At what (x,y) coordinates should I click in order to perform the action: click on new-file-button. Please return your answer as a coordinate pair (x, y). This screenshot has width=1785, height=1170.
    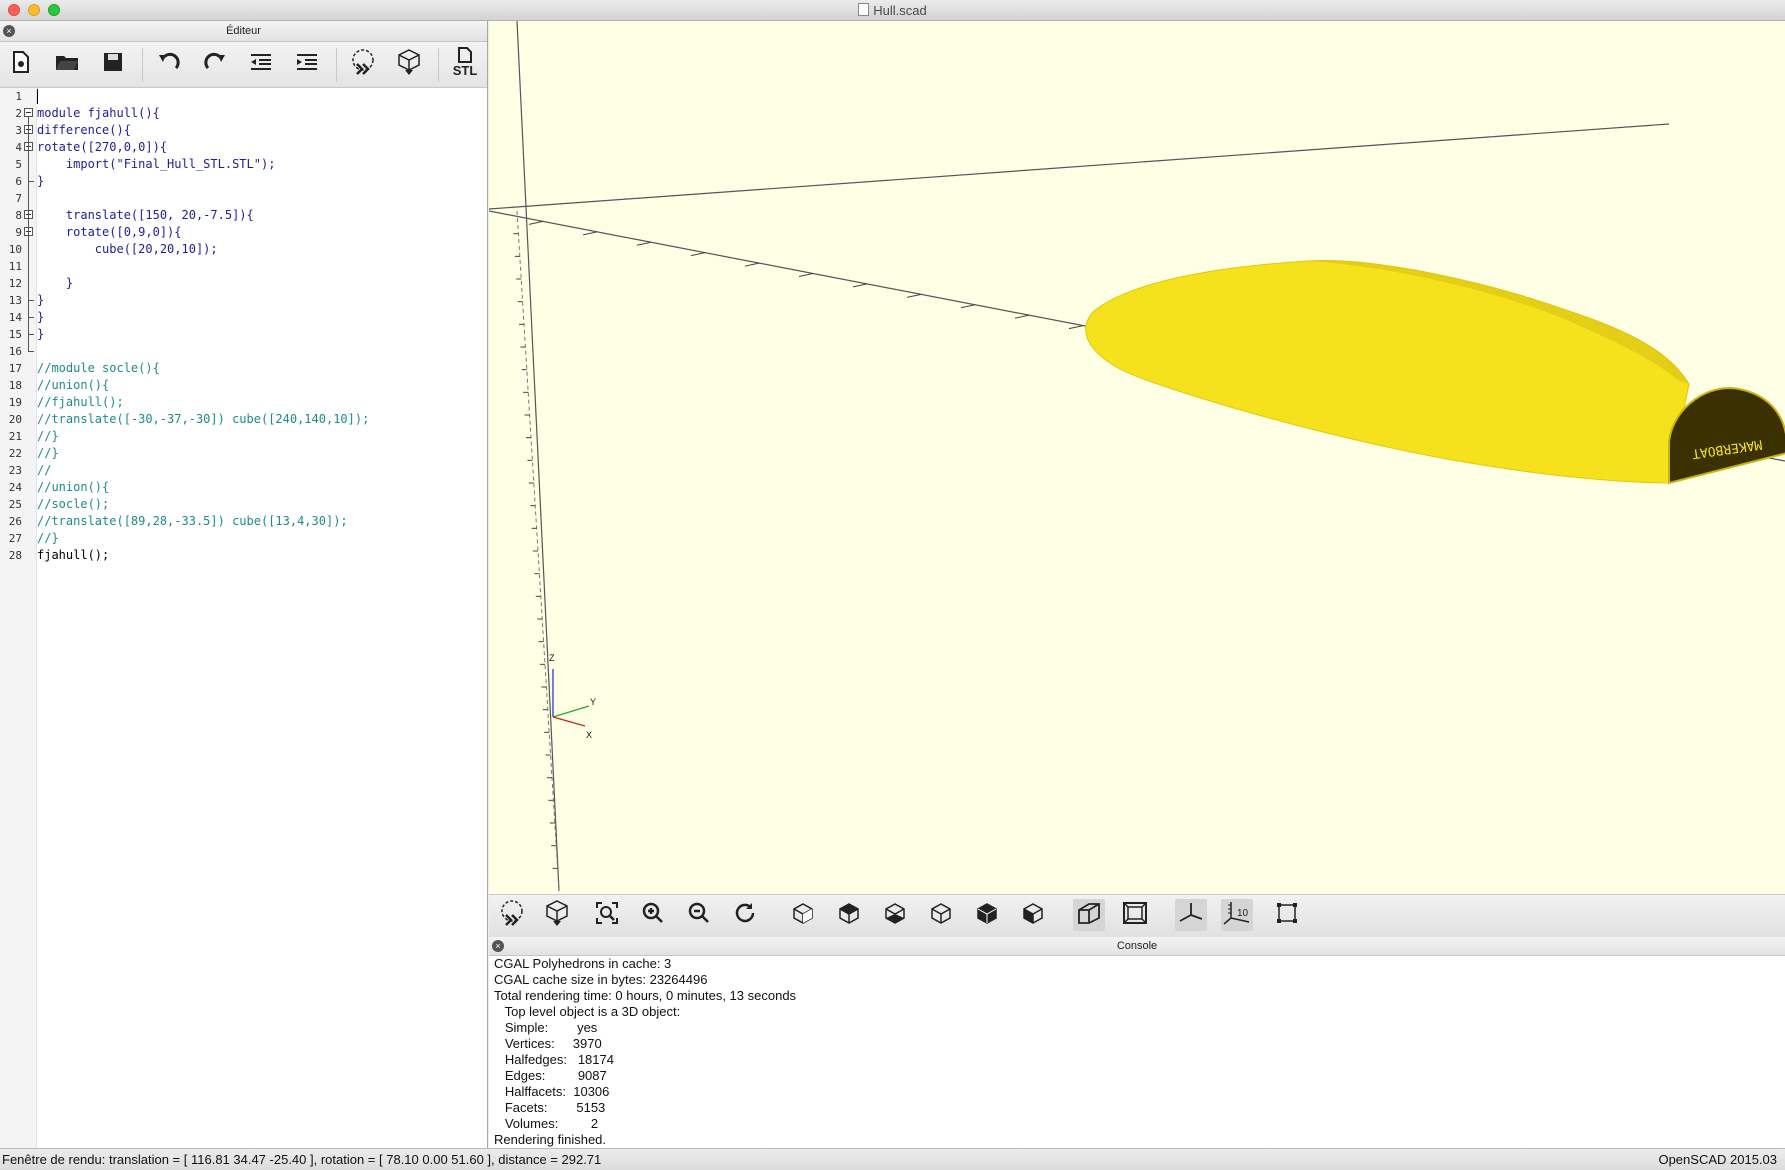
    Looking at the image, I should click on (21, 64).